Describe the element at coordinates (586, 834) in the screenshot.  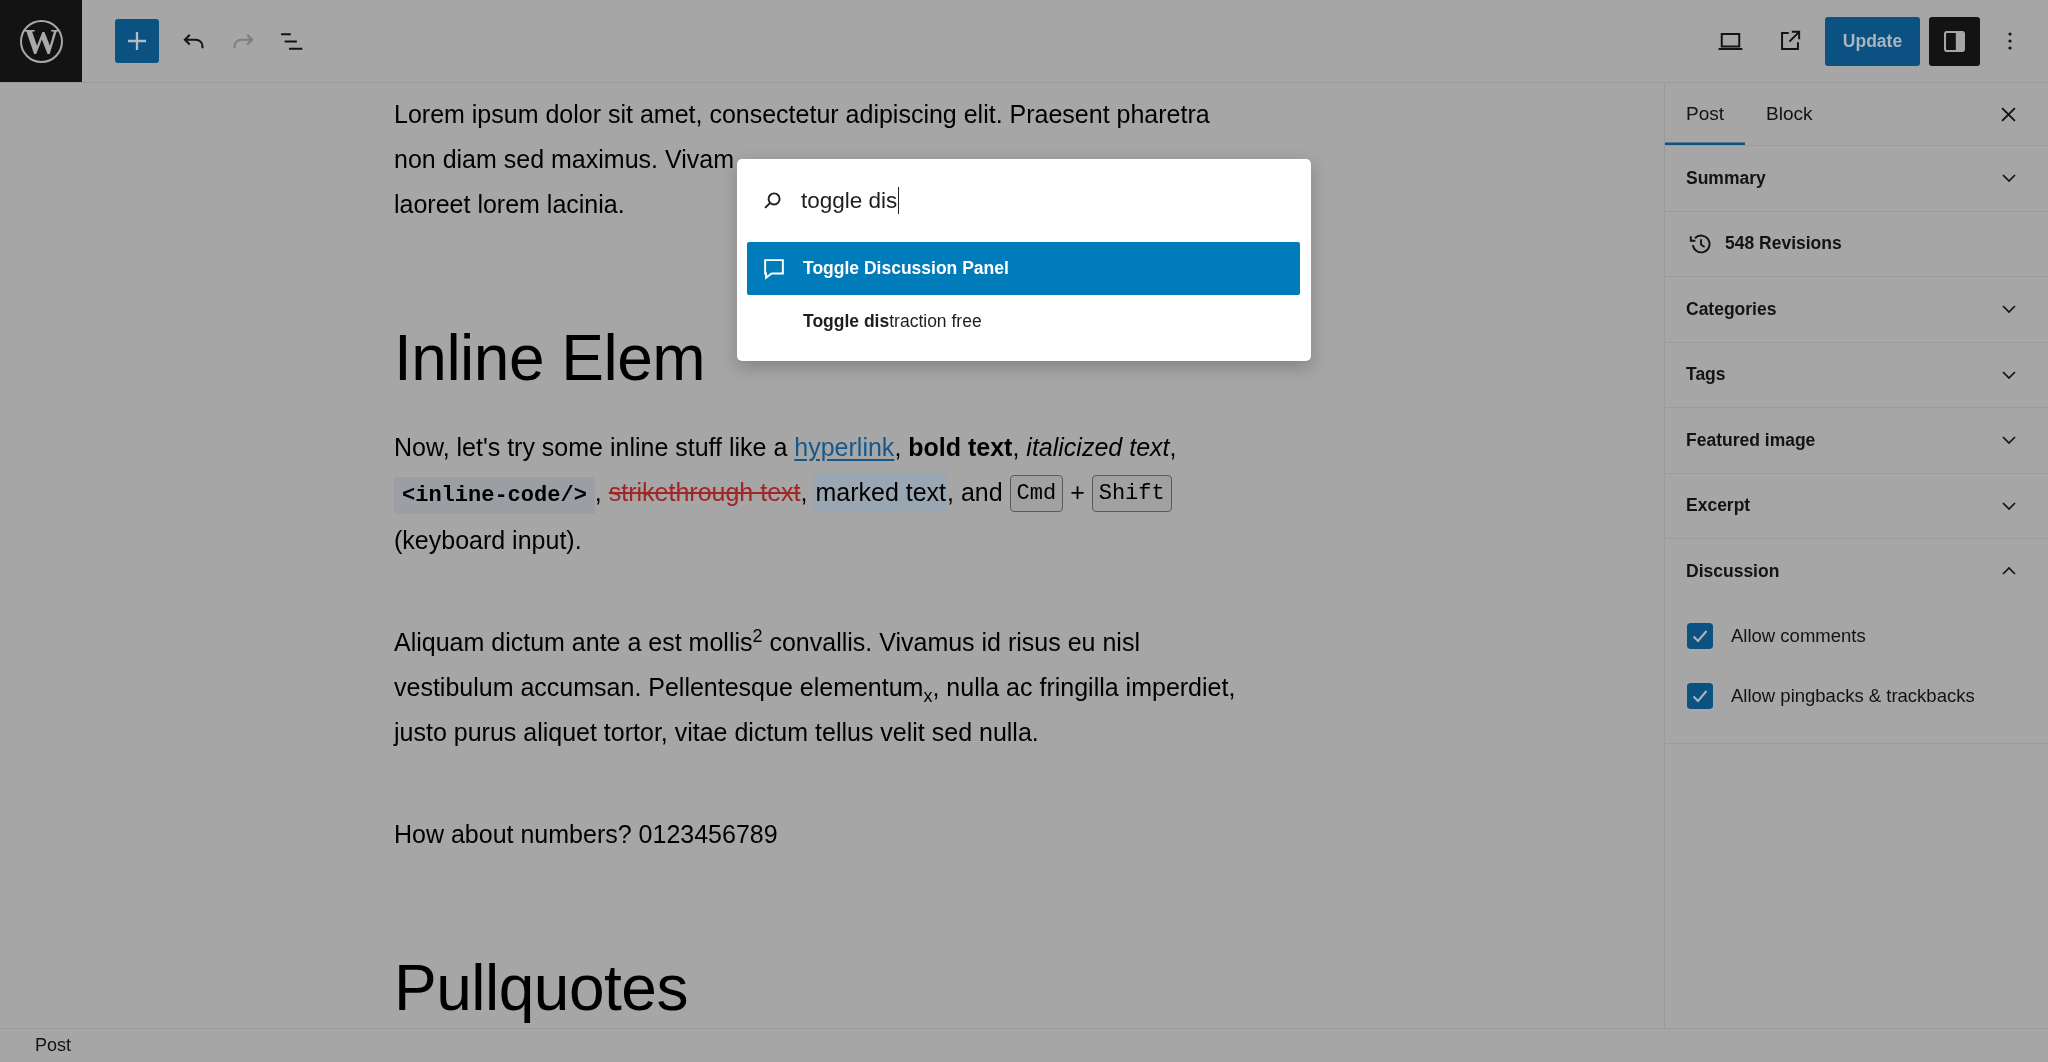
I see `paragraph-text: How about numbers? 0123456789` at that location.